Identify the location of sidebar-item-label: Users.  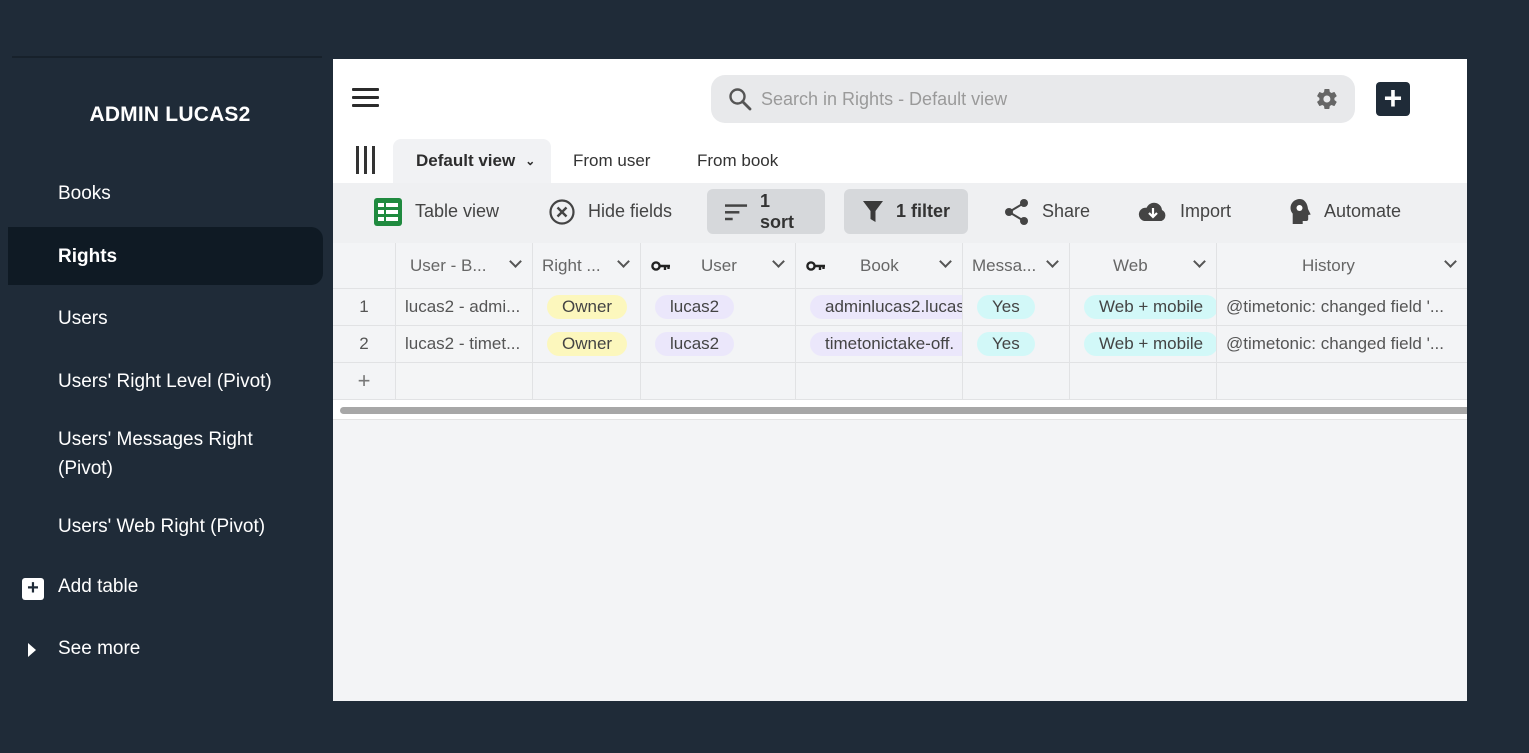
(83, 318).